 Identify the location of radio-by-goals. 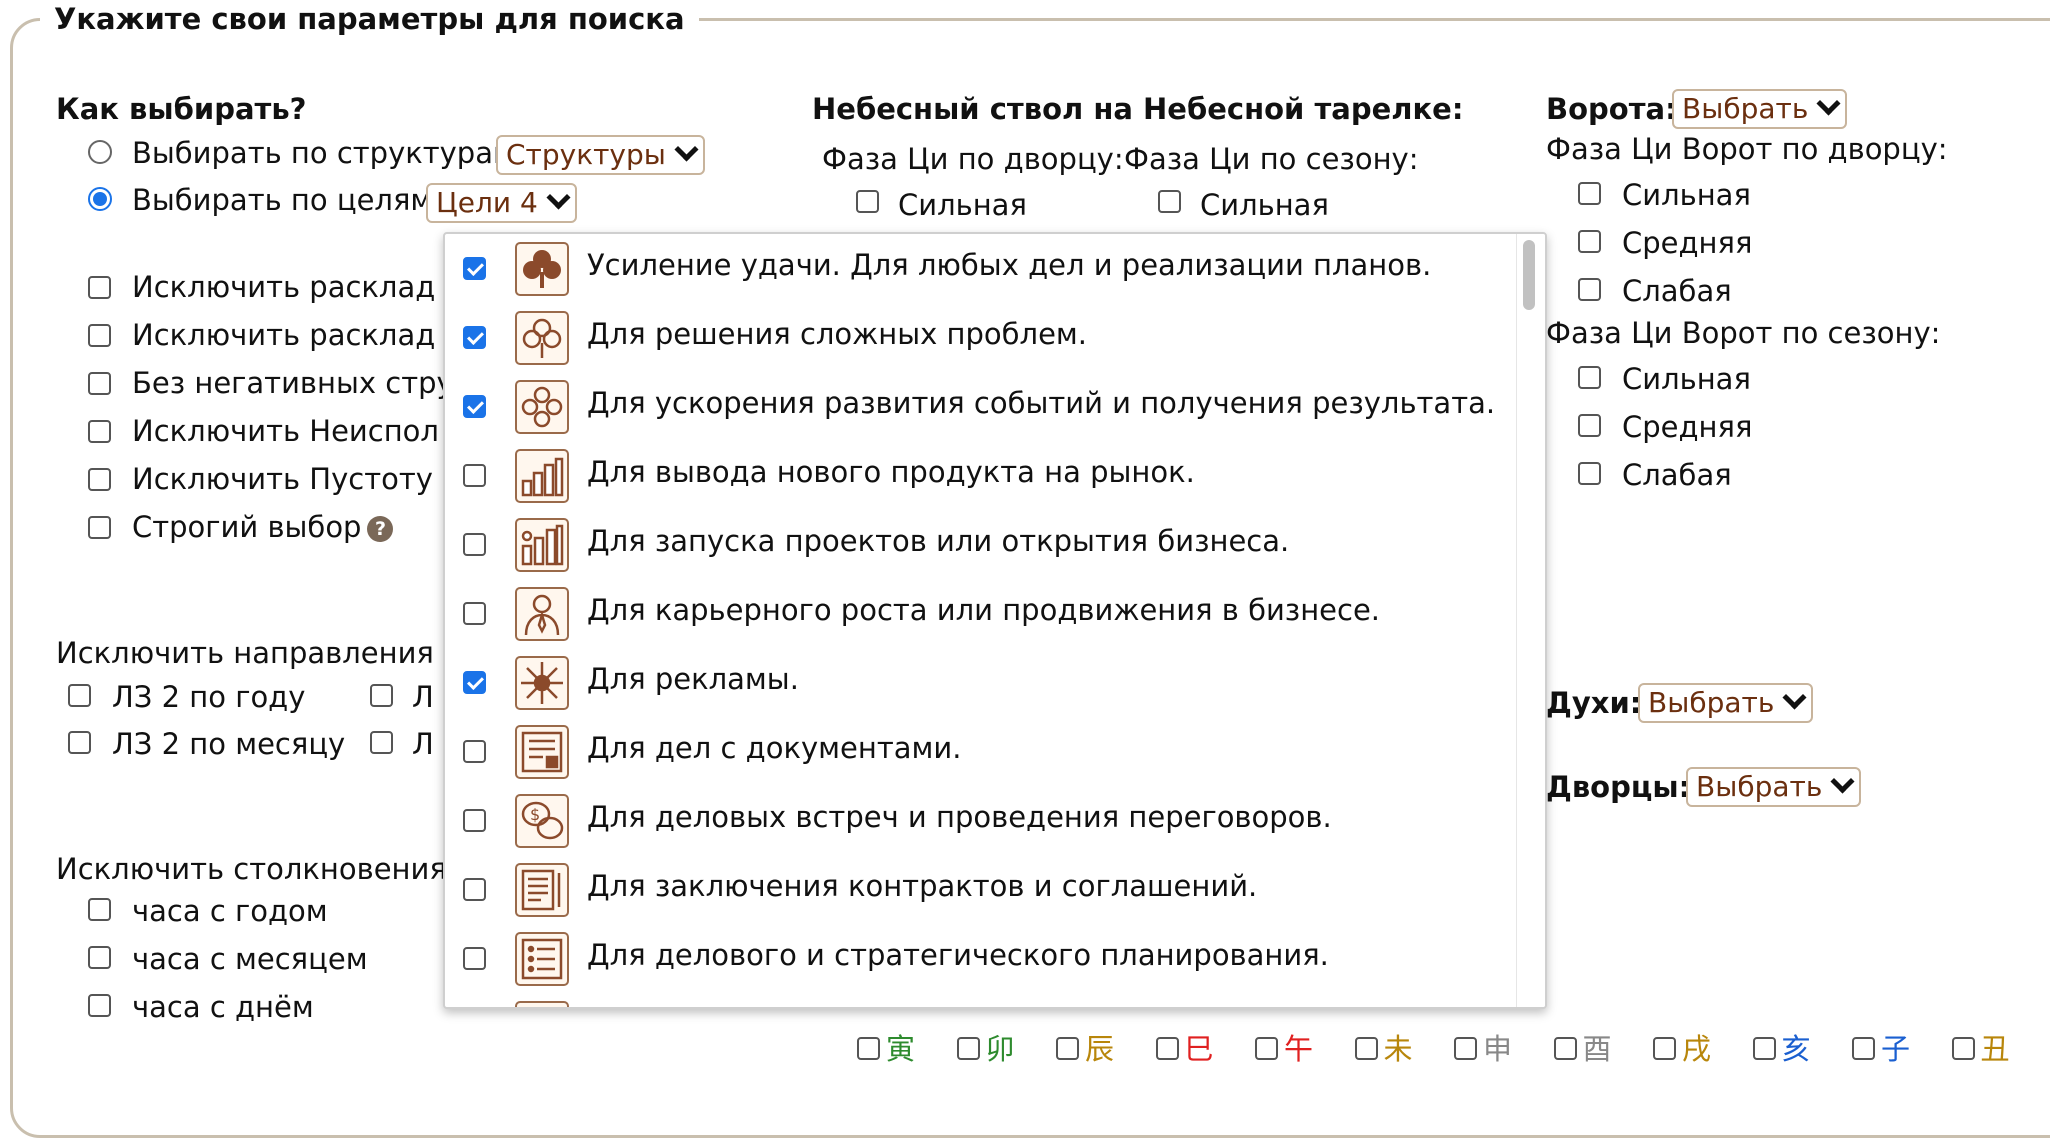
(100, 199).